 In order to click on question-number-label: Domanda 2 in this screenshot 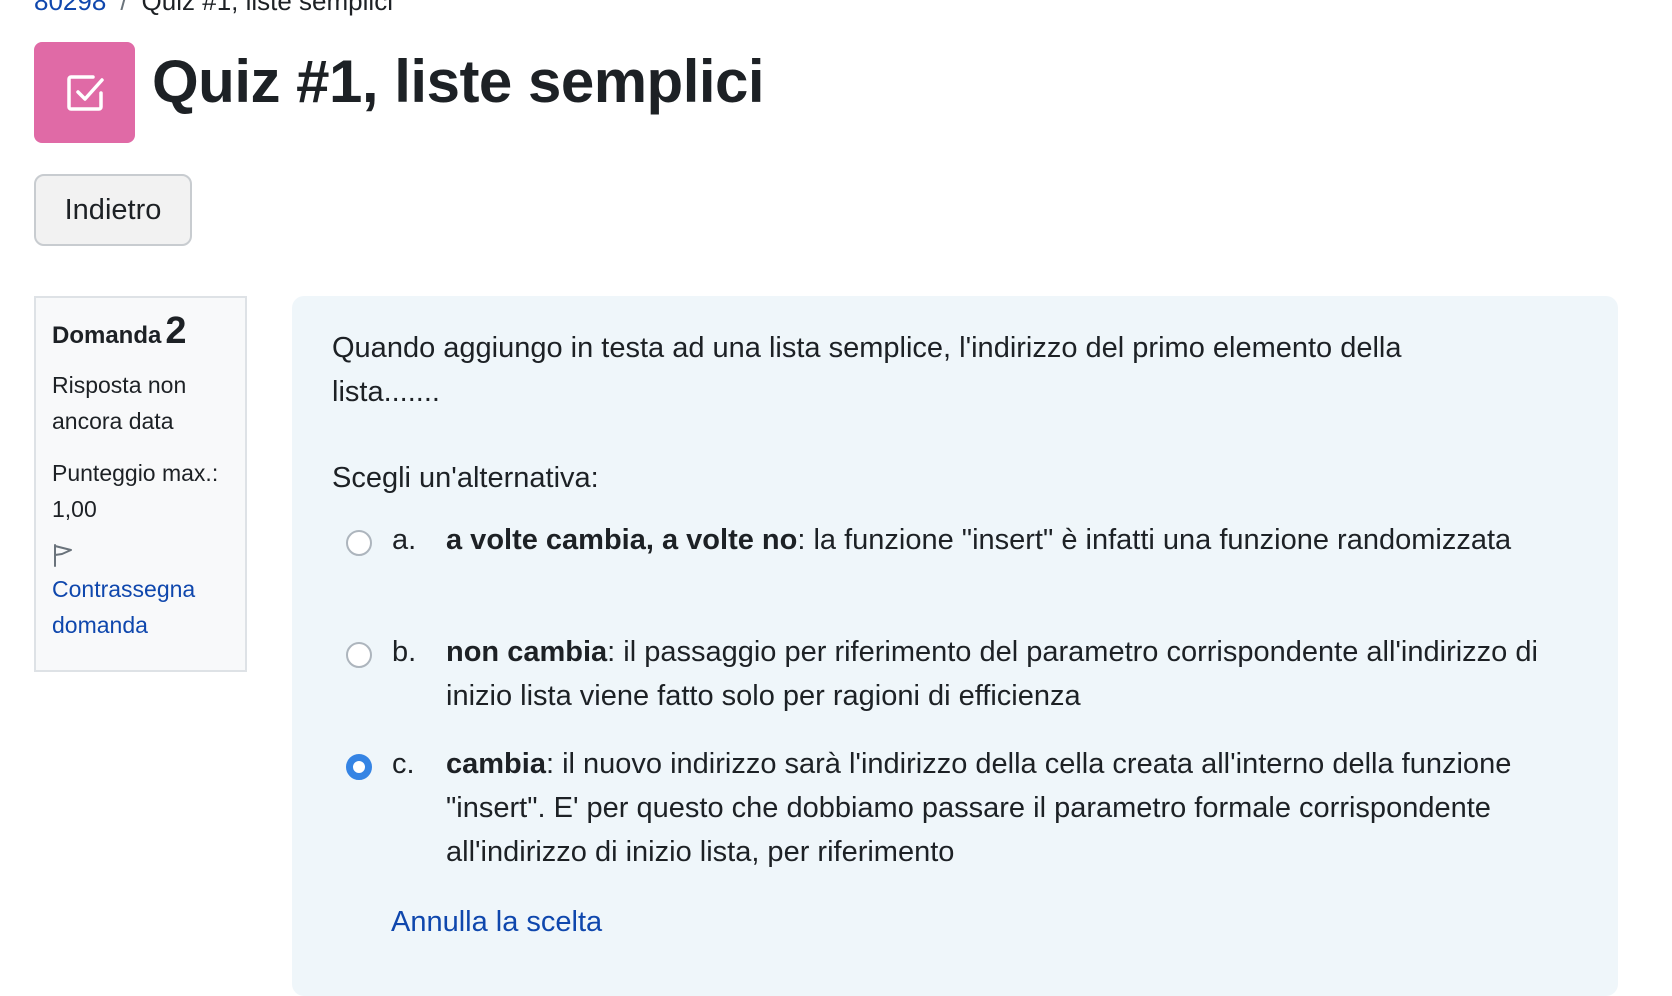, I will do `click(140, 331)`.